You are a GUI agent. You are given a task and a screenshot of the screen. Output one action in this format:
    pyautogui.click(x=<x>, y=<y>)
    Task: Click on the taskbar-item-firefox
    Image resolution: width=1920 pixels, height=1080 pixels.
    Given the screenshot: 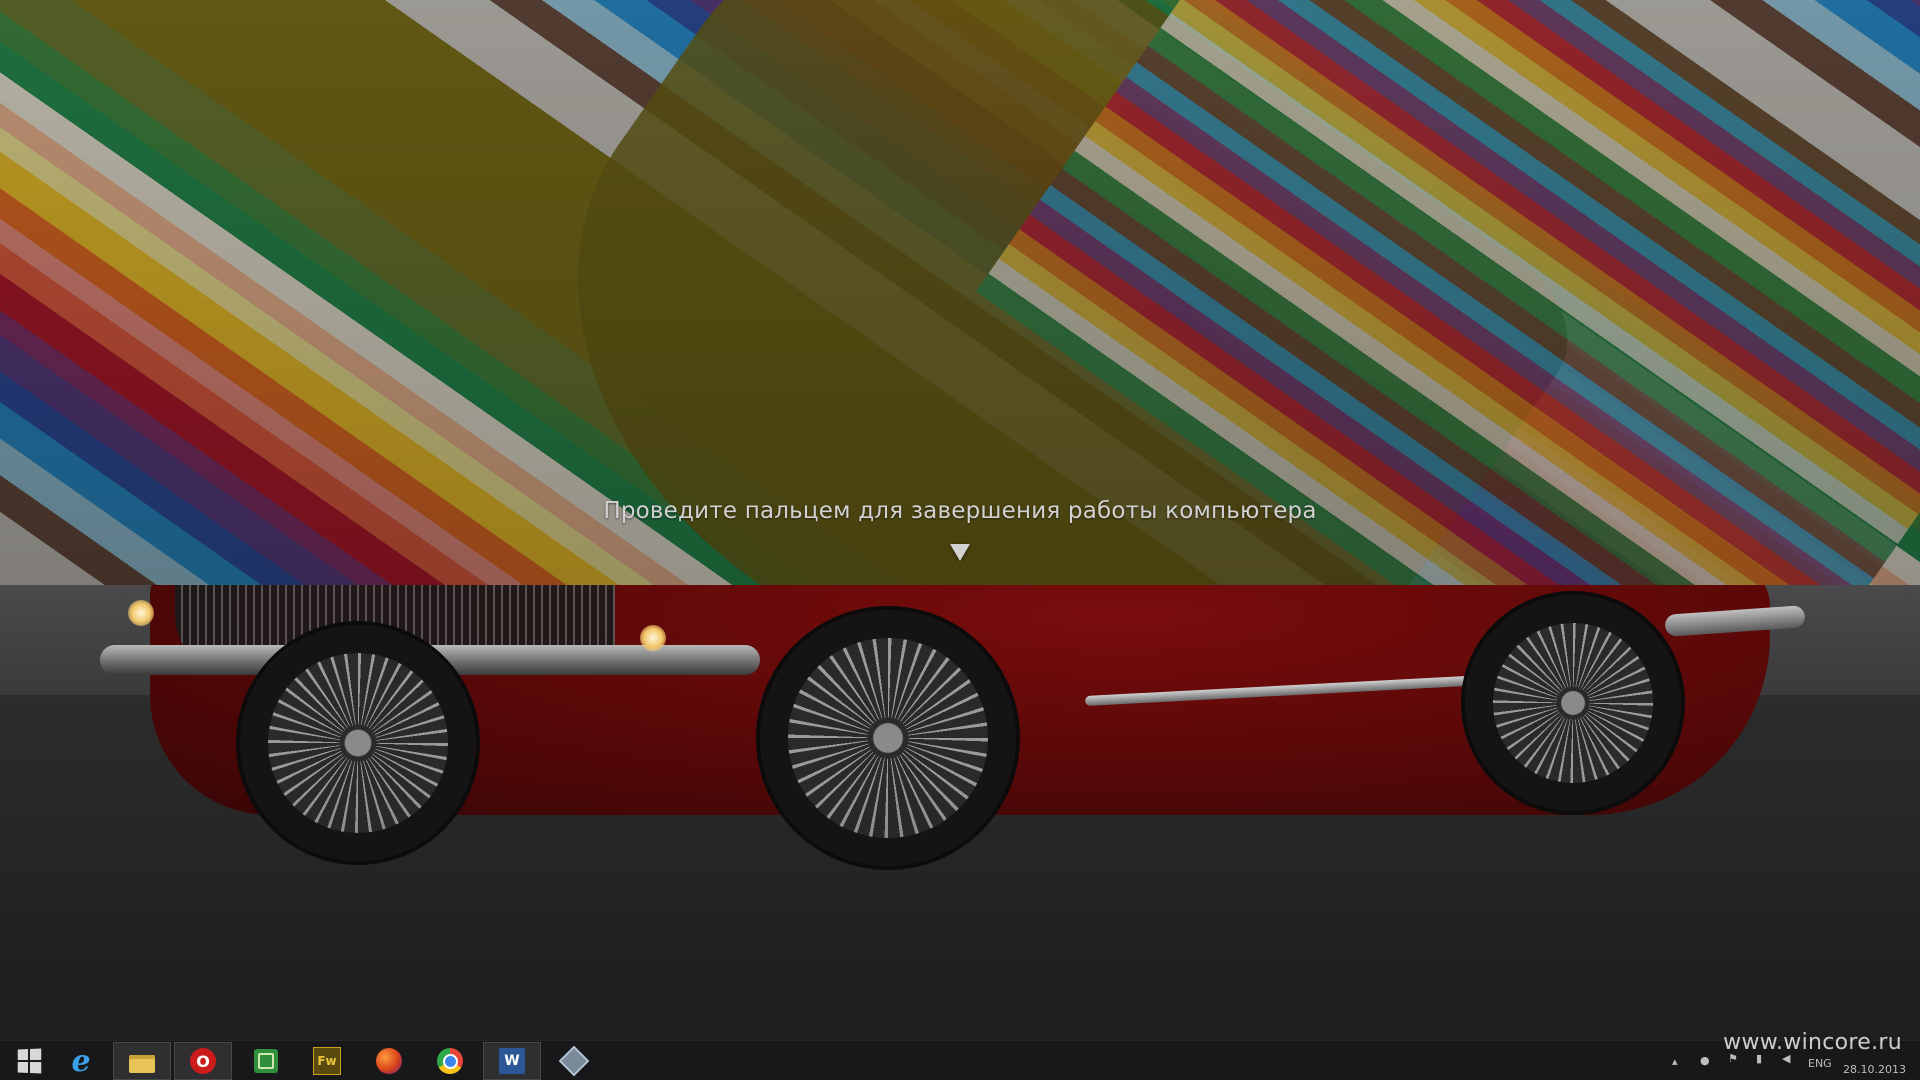 What is the action you would take?
    pyautogui.click(x=389, y=1061)
    